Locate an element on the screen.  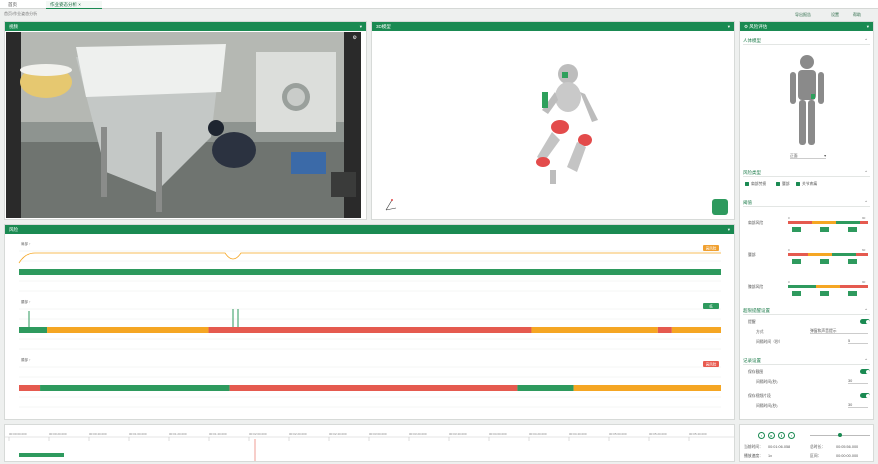
threshold-label: 膝部风险 is located at coordinates (755, 286).